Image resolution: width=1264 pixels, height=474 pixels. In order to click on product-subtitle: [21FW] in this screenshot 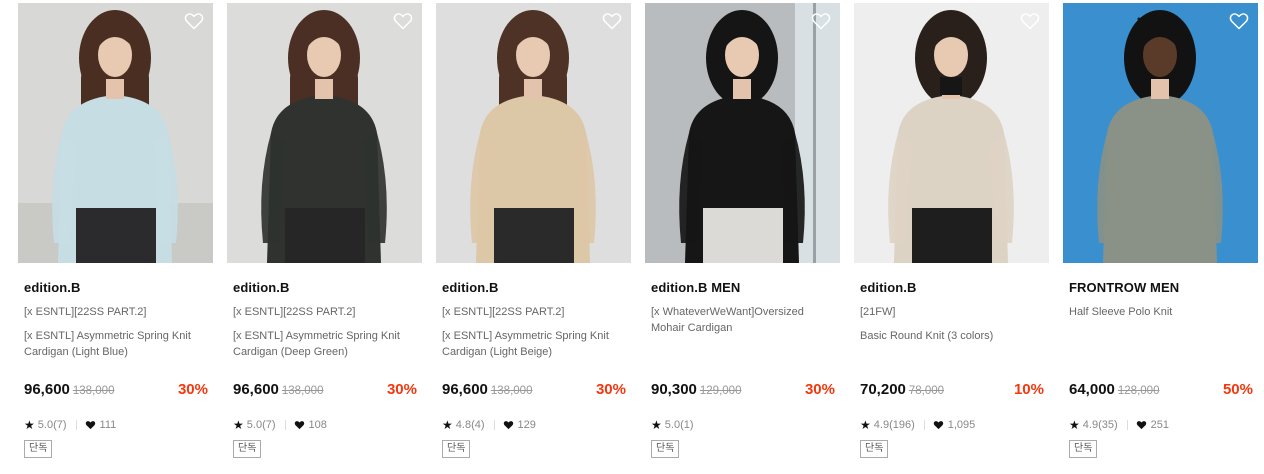, I will do `click(878, 312)`.